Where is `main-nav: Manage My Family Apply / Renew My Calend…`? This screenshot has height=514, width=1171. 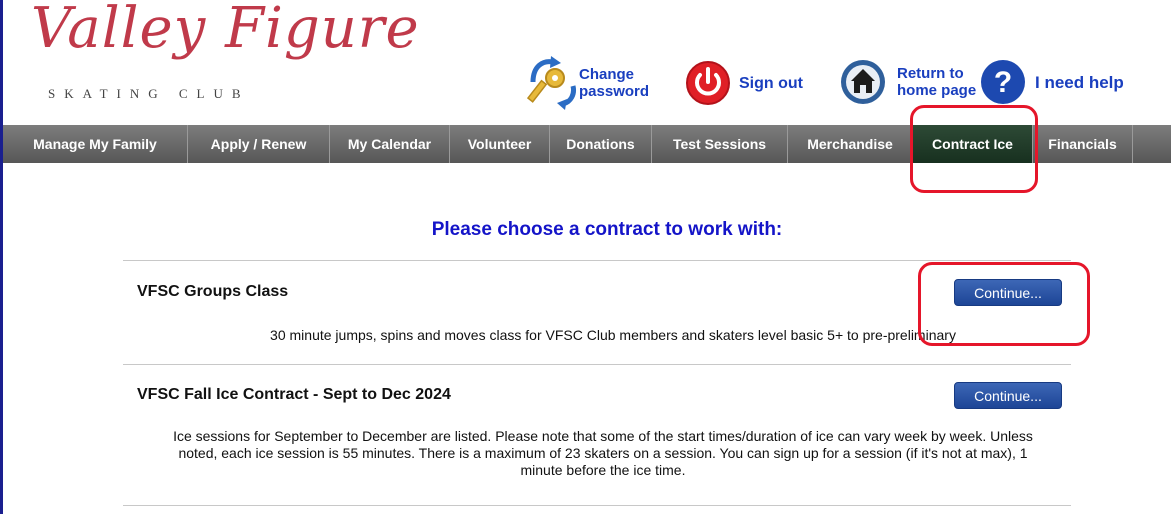
main-nav: Manage My Family Apply / Renew My Calend… is located at coordinates (587, 144).